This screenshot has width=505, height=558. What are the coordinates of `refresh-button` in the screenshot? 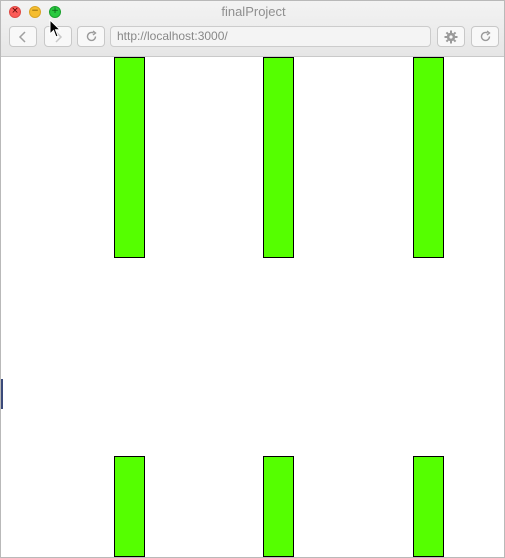 It's located at (485, 36).